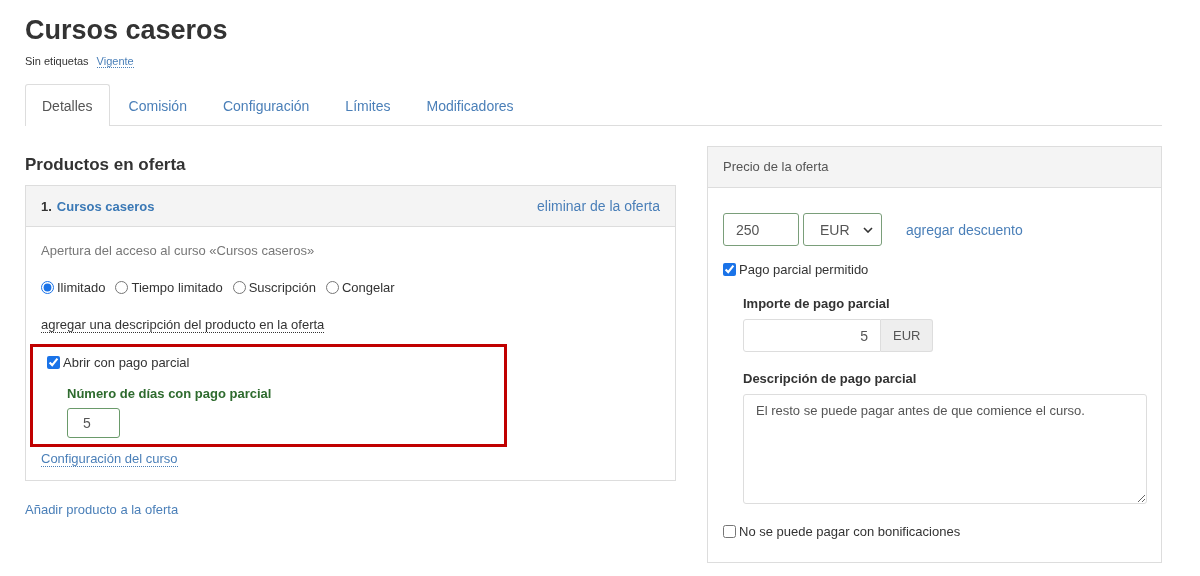 Image resolution: width=1200 pixels, height=576 pixels. Describe the element at coordinates (945, 449) in the screenshot. I see `description-textarea: El resto se puede pagar antes de que comience el curso.` at that location.